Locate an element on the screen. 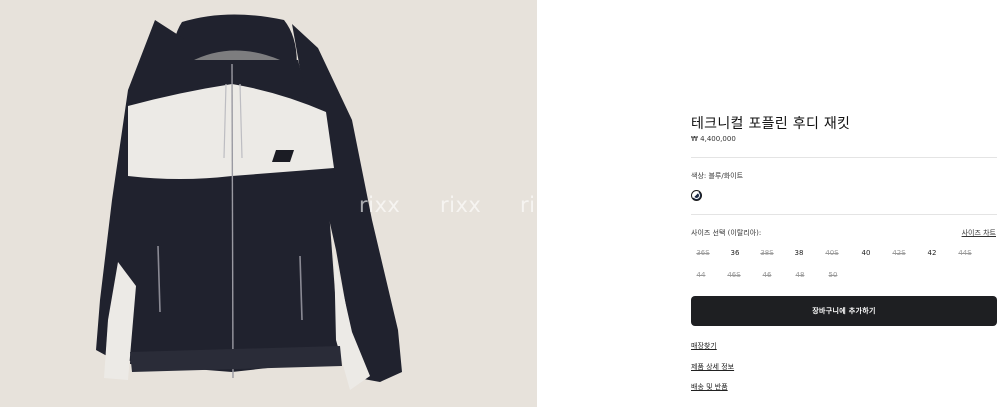  add-to-cart-button: 장바구니에 추가하기 is located at coordinates (844, 311).